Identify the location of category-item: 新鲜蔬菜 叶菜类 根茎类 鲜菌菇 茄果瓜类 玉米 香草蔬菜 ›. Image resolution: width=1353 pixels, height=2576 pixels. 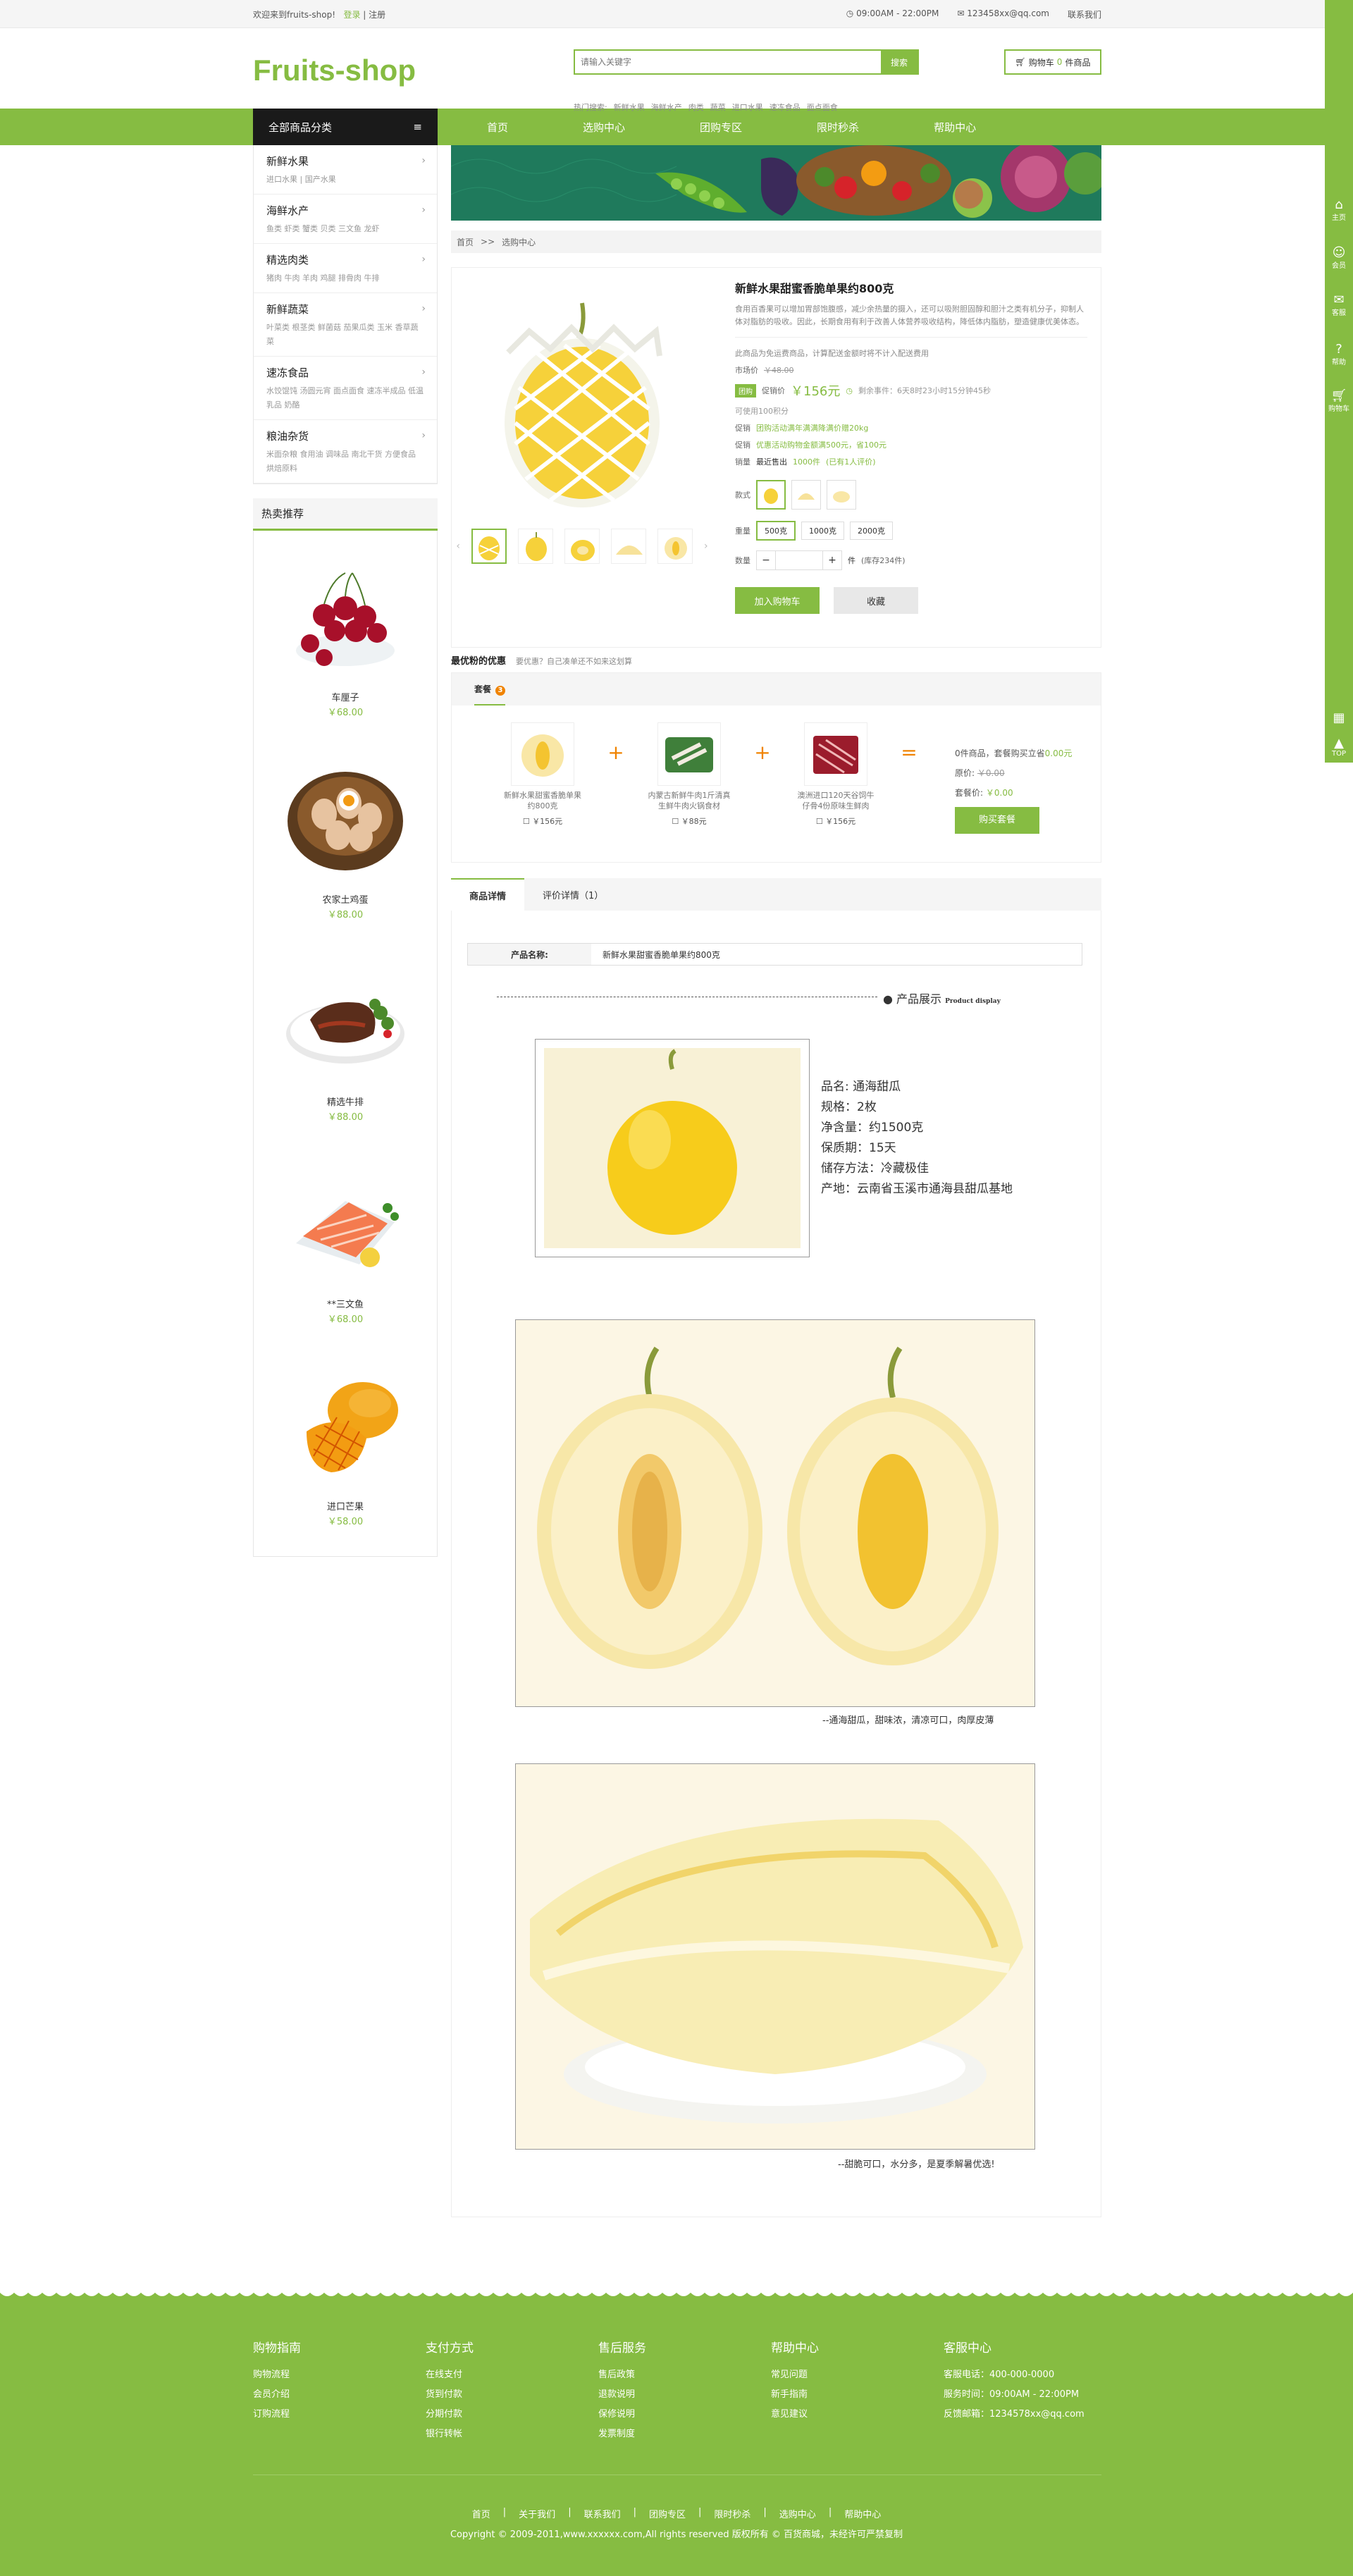
(345, 325).